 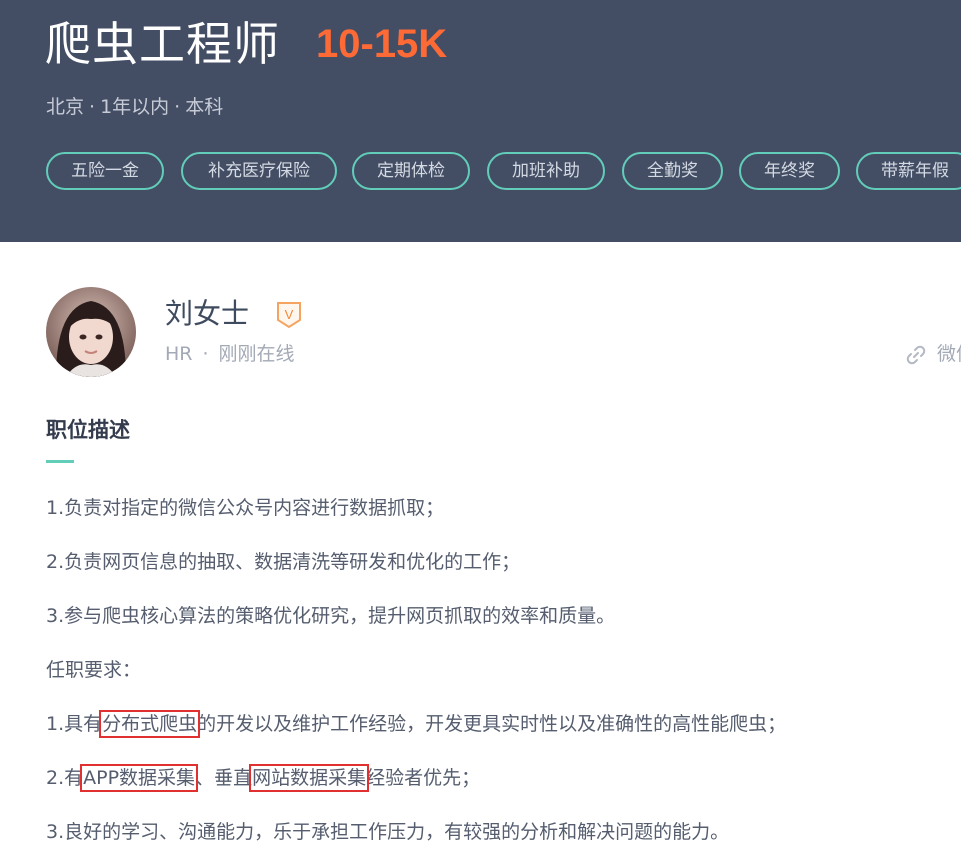 What do you see at coordinates (411, 171) in the screenshot?
I see `benefit-tag: 定期体检` at bounding box center [411, 171].